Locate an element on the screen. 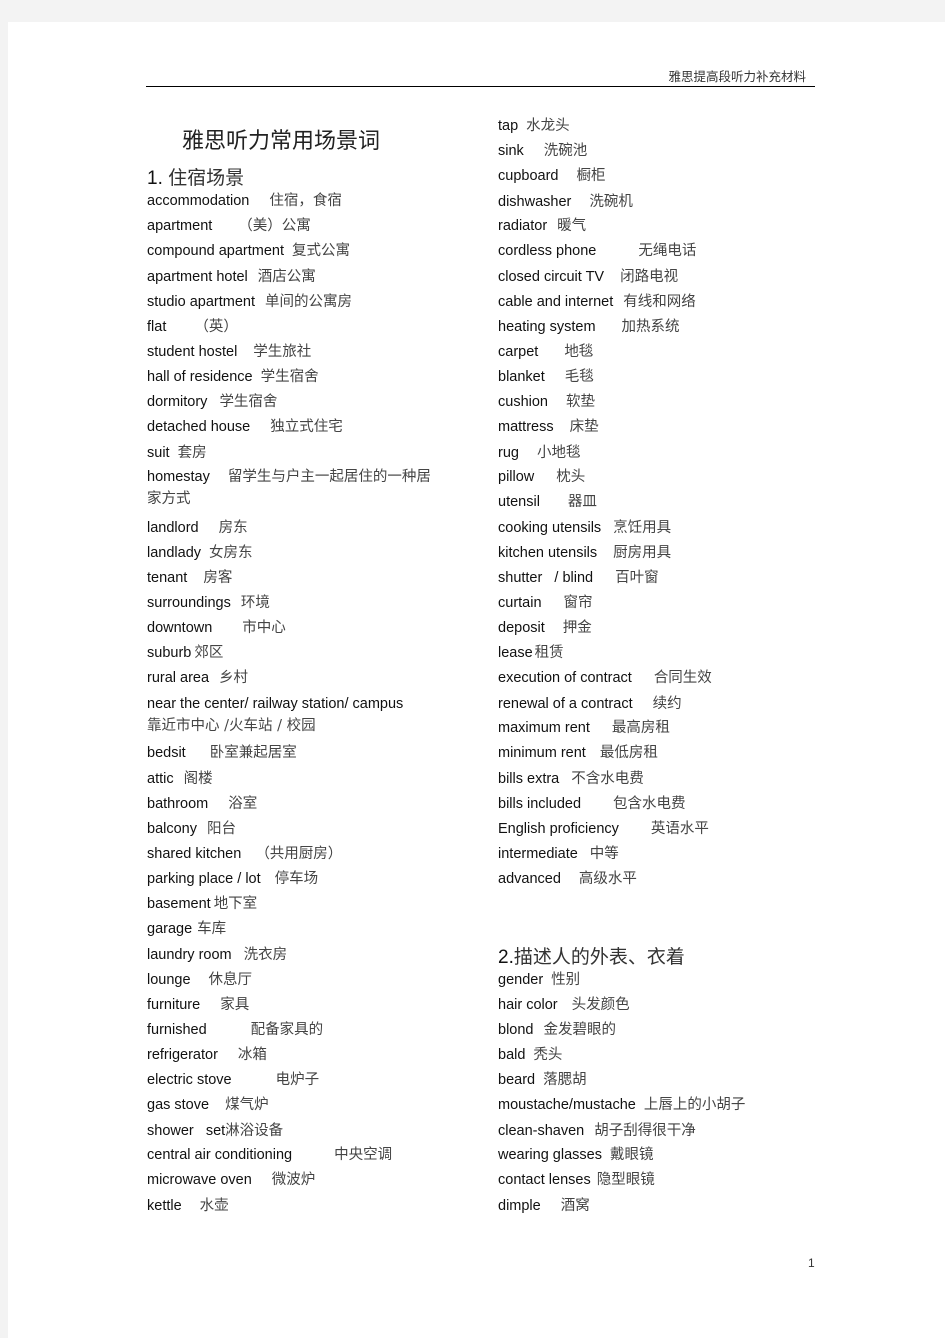 This screenshot has width=945, height=1338. vocab-entry: surroundings 环境 is located at coordinates (208, 603).